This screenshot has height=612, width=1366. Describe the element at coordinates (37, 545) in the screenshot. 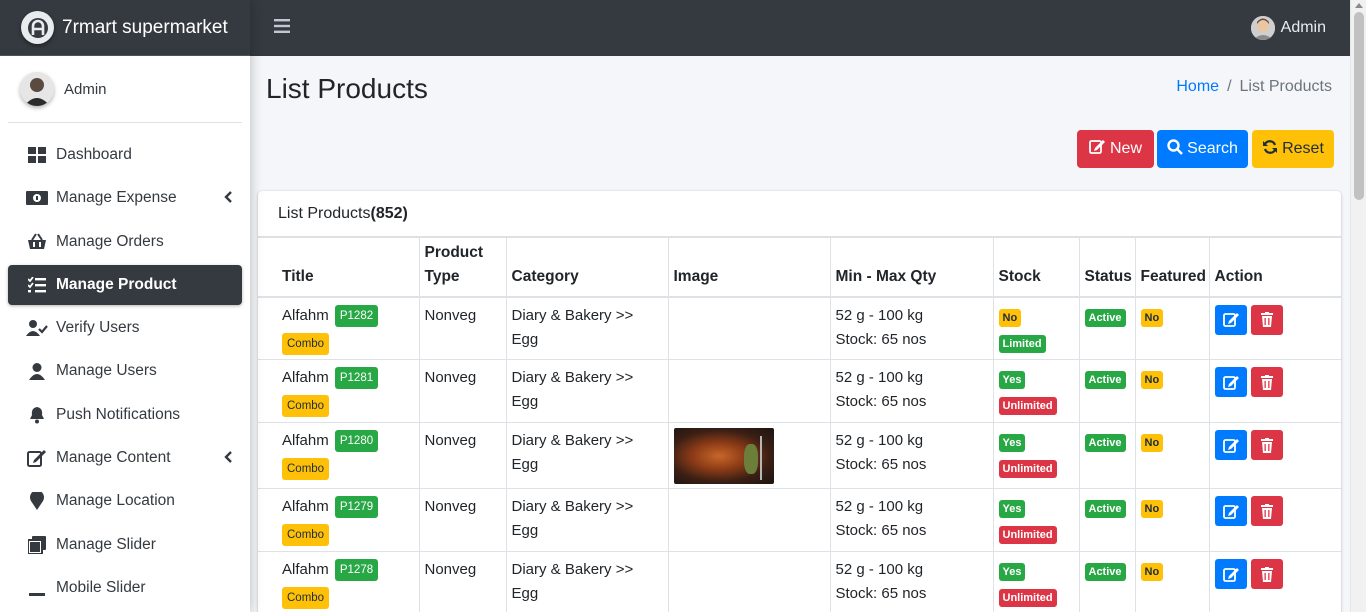

I see `slider-icon` at that location.